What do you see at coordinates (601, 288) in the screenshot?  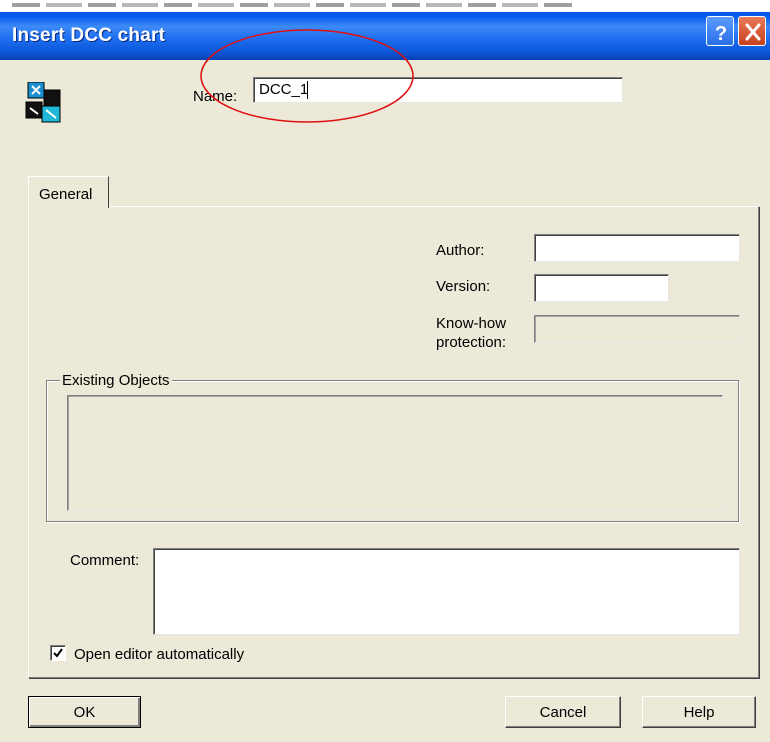 I see `version-input` at bounding box center [601, 288].